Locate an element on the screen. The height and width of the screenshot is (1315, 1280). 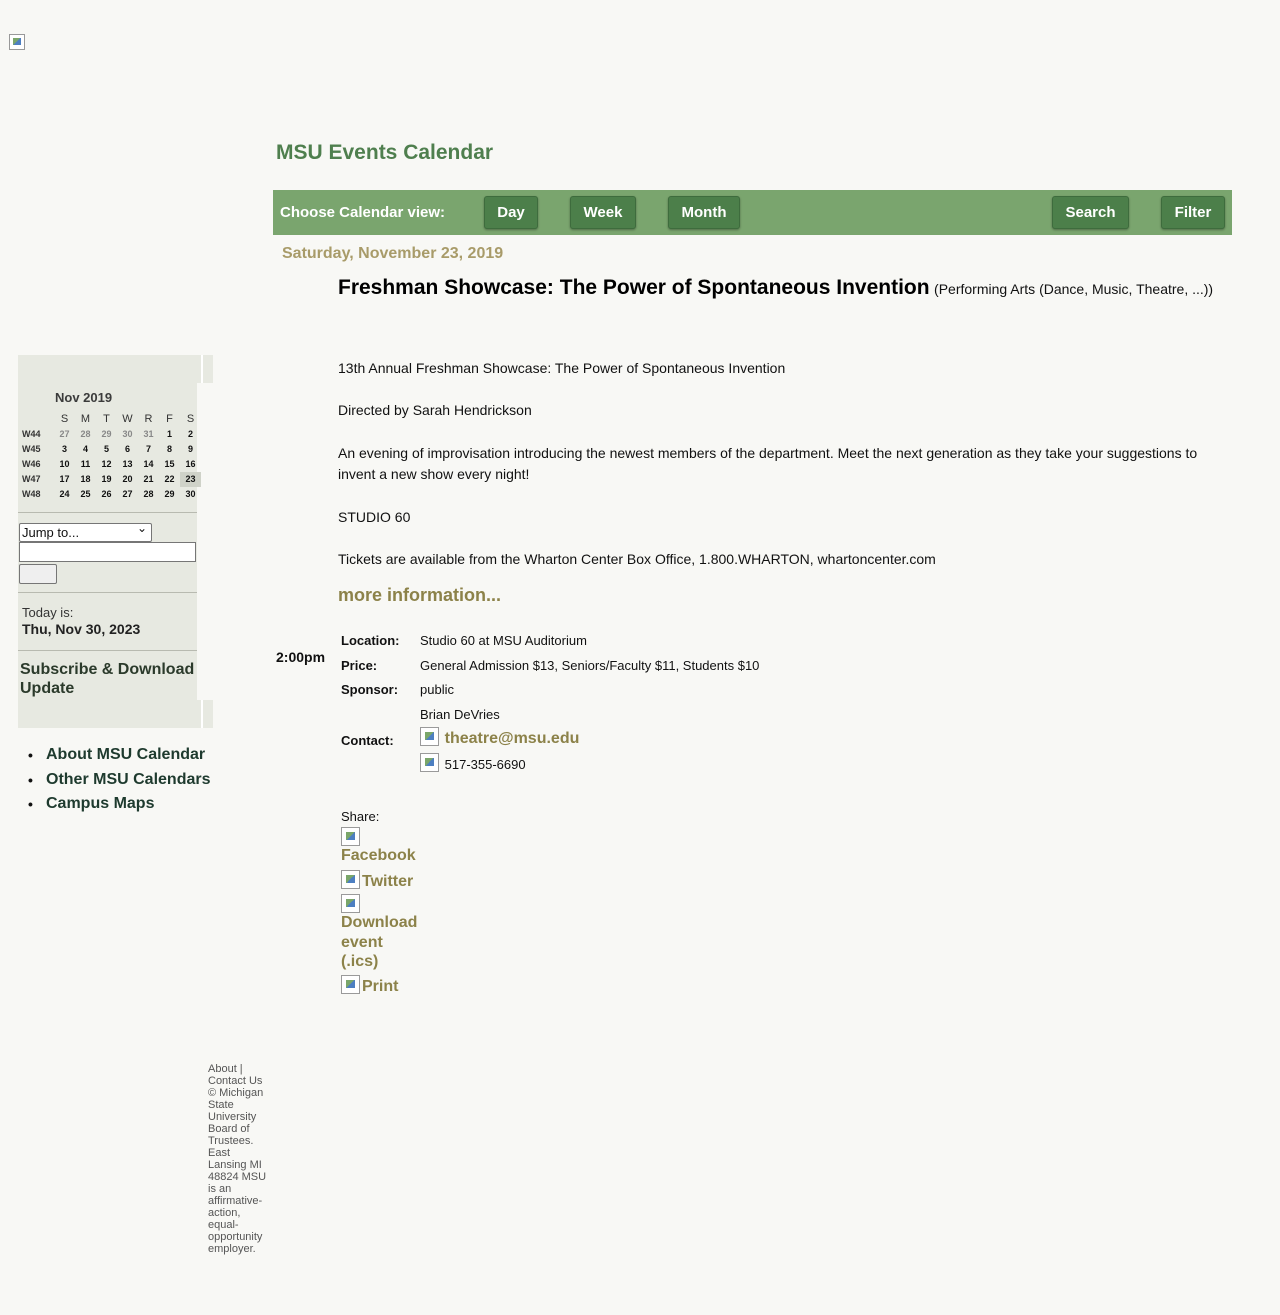
page-title: MSU Events Calendar is located at coordinates (385, 152).